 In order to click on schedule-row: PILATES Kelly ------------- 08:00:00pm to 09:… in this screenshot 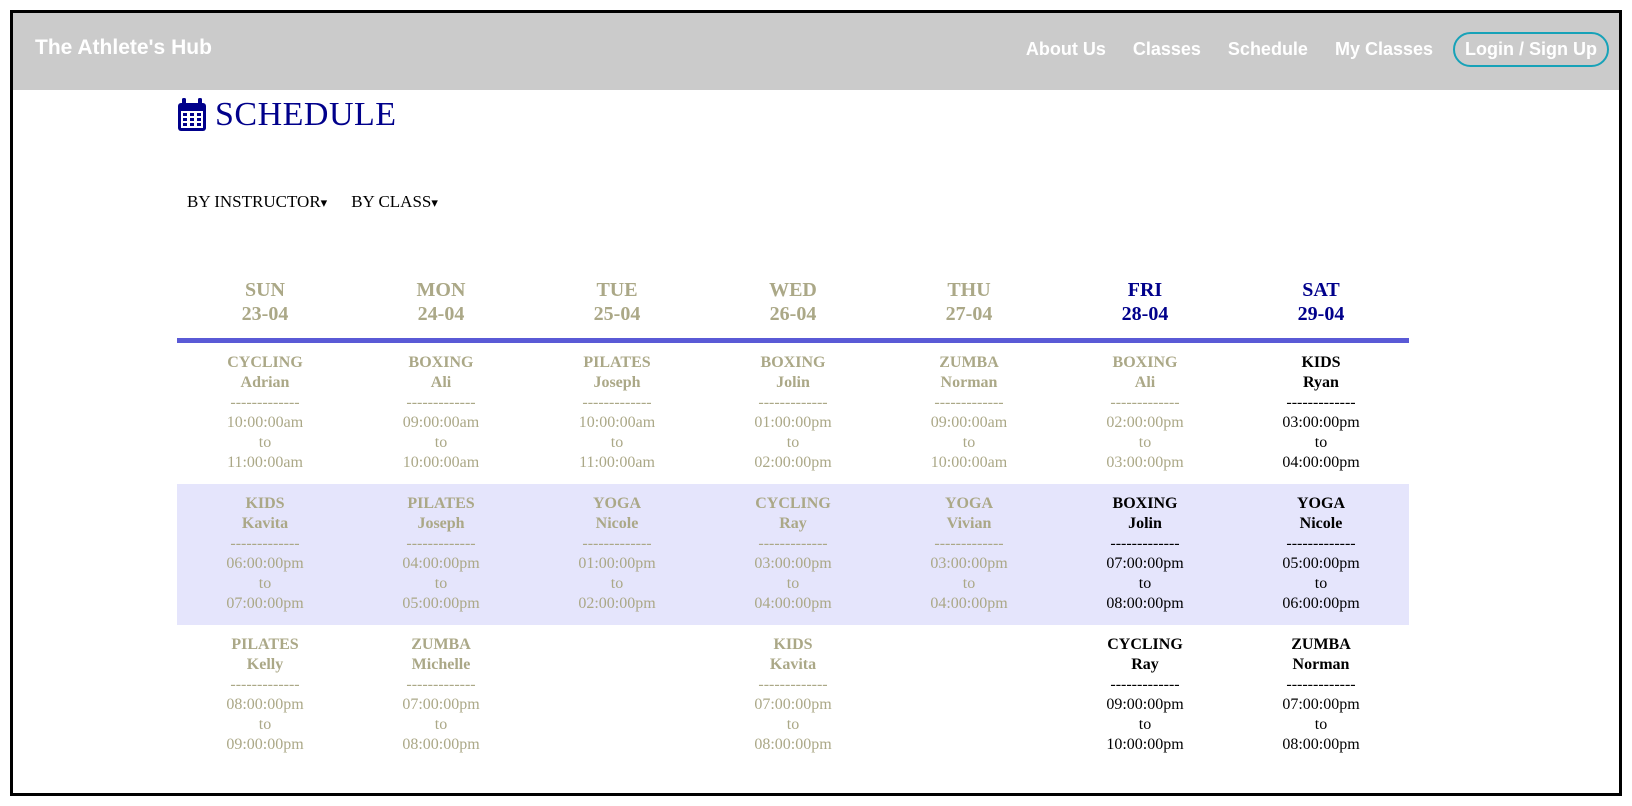, I will do `click(793, 695)`.